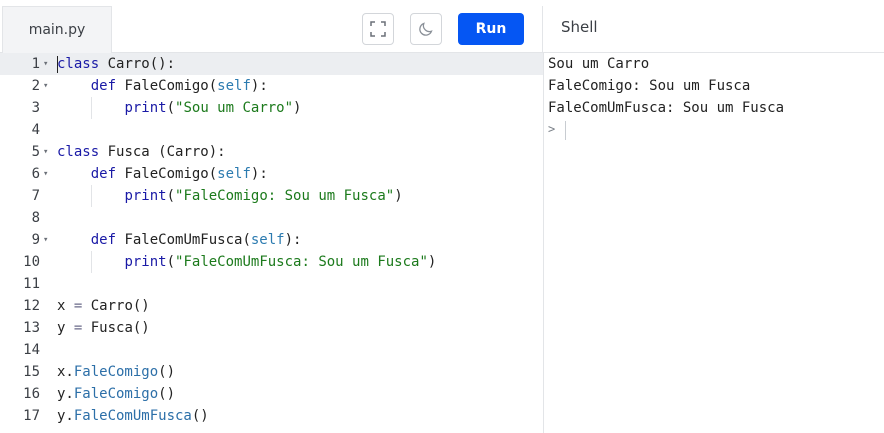 The width and height of the screenshot is (884, 433). What do you see at coordinates (213, 108) in the screenshot?
I see `code-text: print("Sou um Carro")` at bounding box center [213, 108].